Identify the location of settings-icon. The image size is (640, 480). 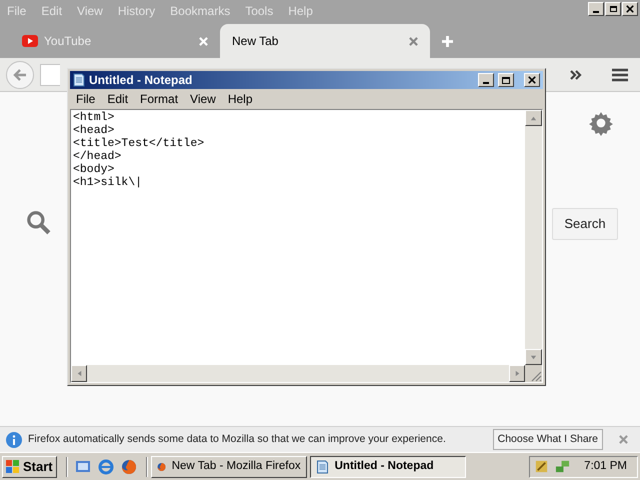
(601, 123).